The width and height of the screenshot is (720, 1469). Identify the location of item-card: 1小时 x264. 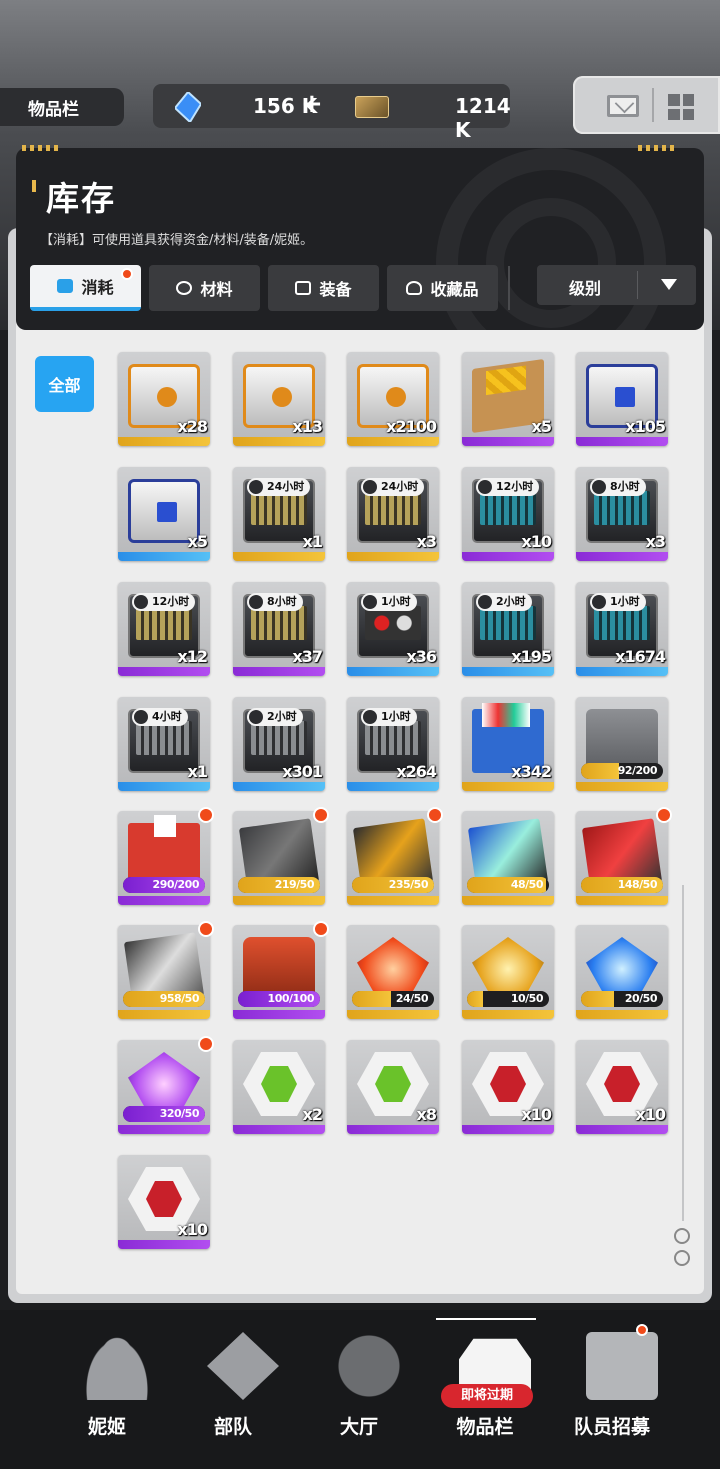
(393, 744).